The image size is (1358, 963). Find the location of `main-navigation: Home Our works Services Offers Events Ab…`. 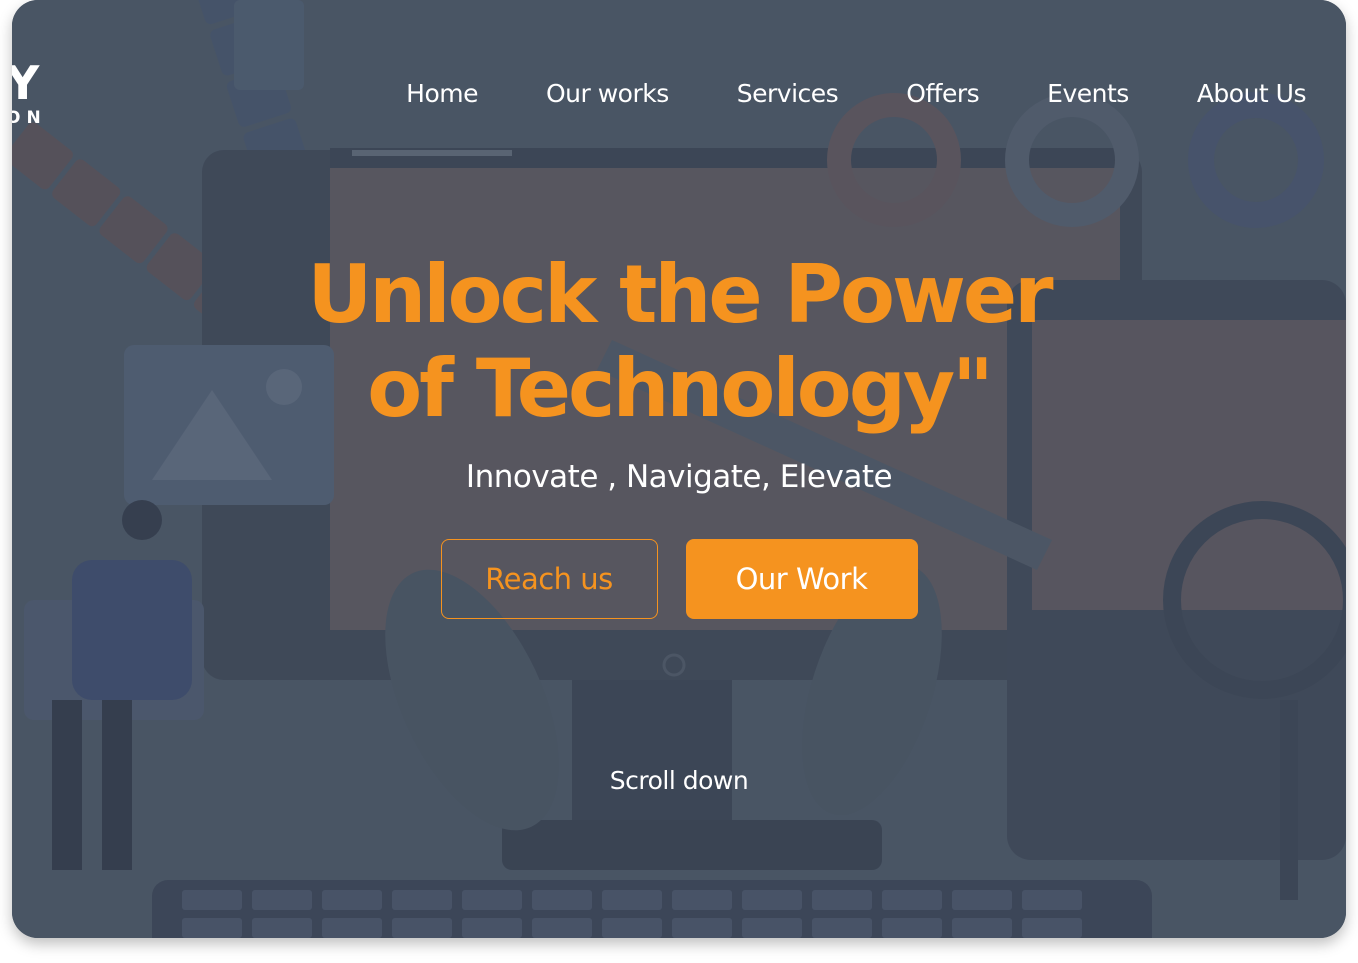

main-navigation: Home Our works Services Offers Events Ab… is located at coordinates (856, 94).